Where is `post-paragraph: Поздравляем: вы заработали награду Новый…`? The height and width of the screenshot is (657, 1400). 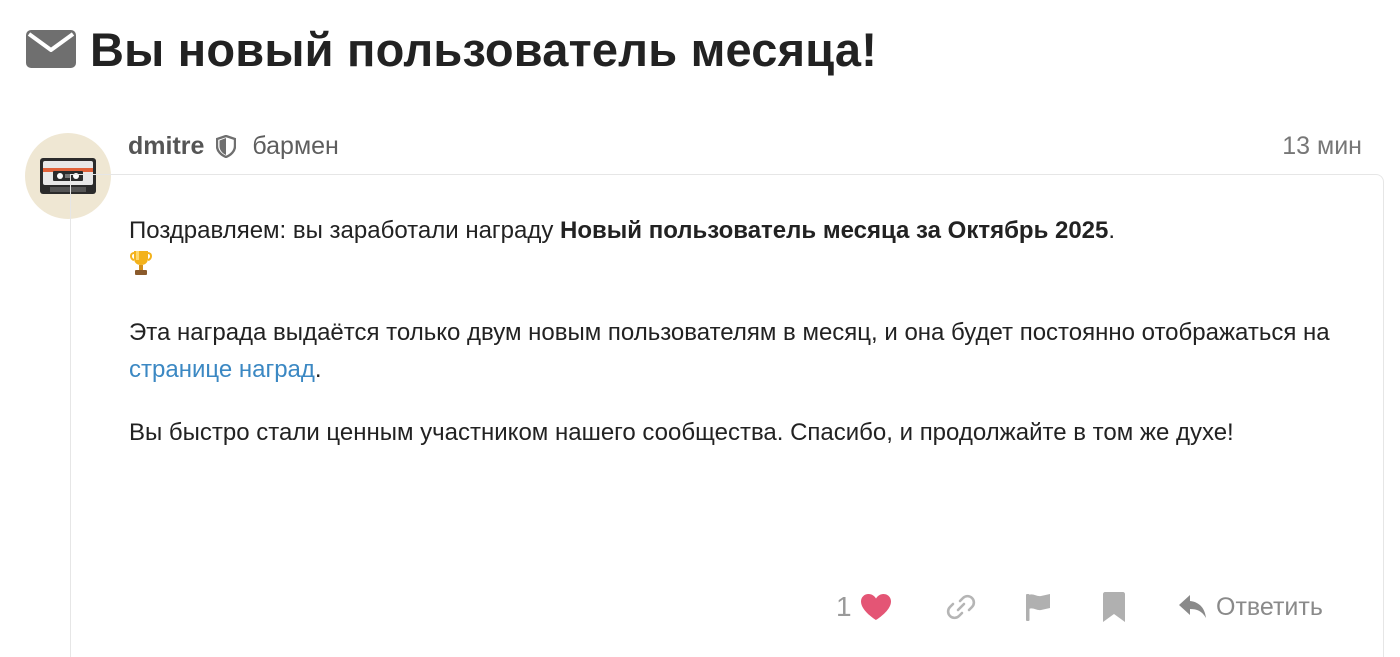
post-paragraph: Поздравляем: вы заработали награду Новый… is located at coordinates (736, 250).